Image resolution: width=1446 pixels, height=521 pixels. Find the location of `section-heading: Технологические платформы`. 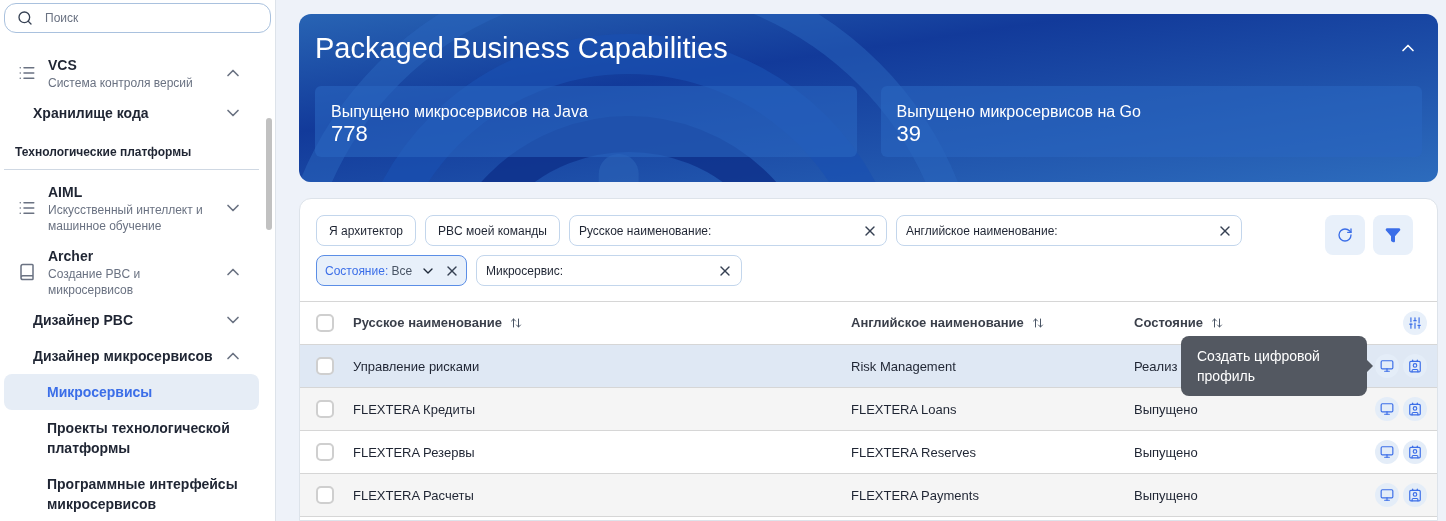

section-heading: Технологические платформы is located at coordinates (103, 152).